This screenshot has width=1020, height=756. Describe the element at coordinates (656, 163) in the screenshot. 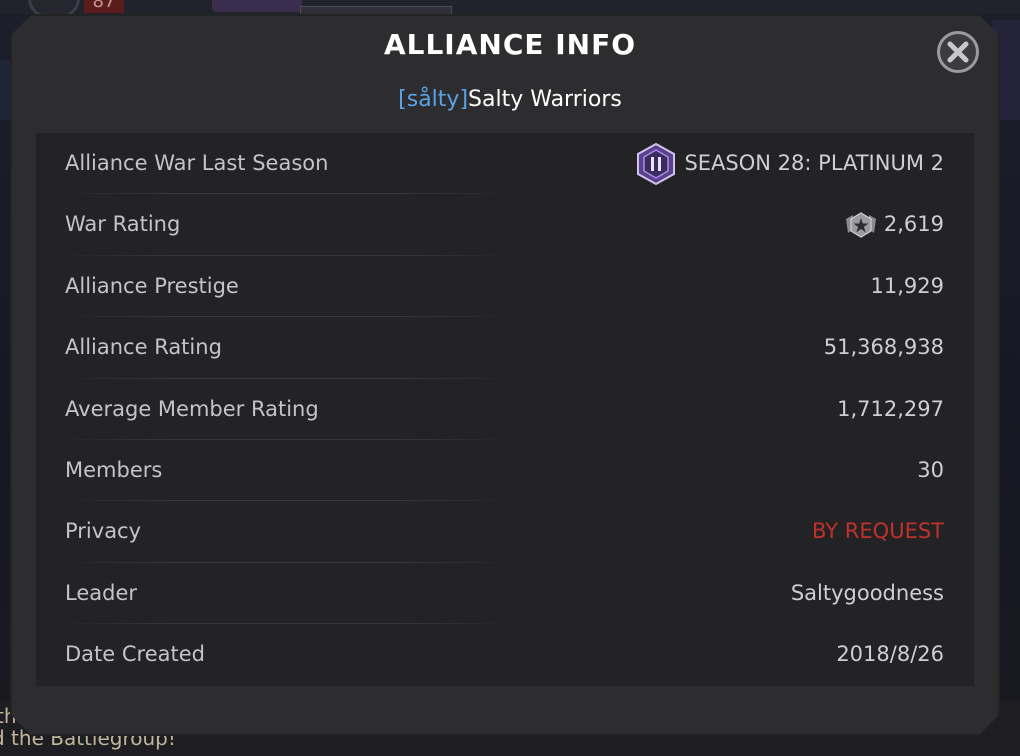

I see `platinum-badge-icon` at that location.